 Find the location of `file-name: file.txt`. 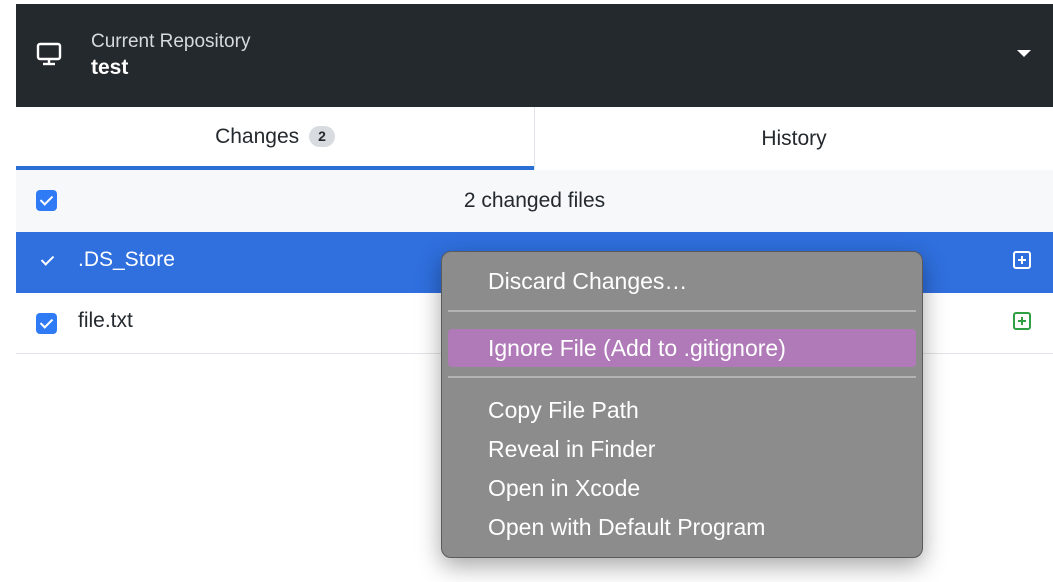

file-name: file.txt is located at coordinates (105, 320).